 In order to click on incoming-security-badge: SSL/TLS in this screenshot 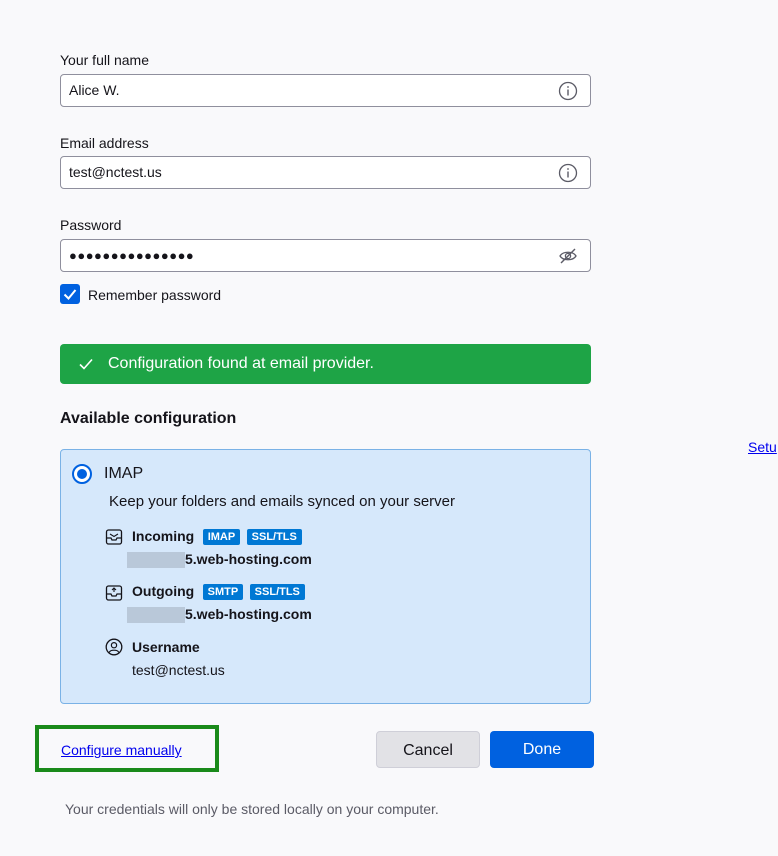, I will do `click(274, 536)`.